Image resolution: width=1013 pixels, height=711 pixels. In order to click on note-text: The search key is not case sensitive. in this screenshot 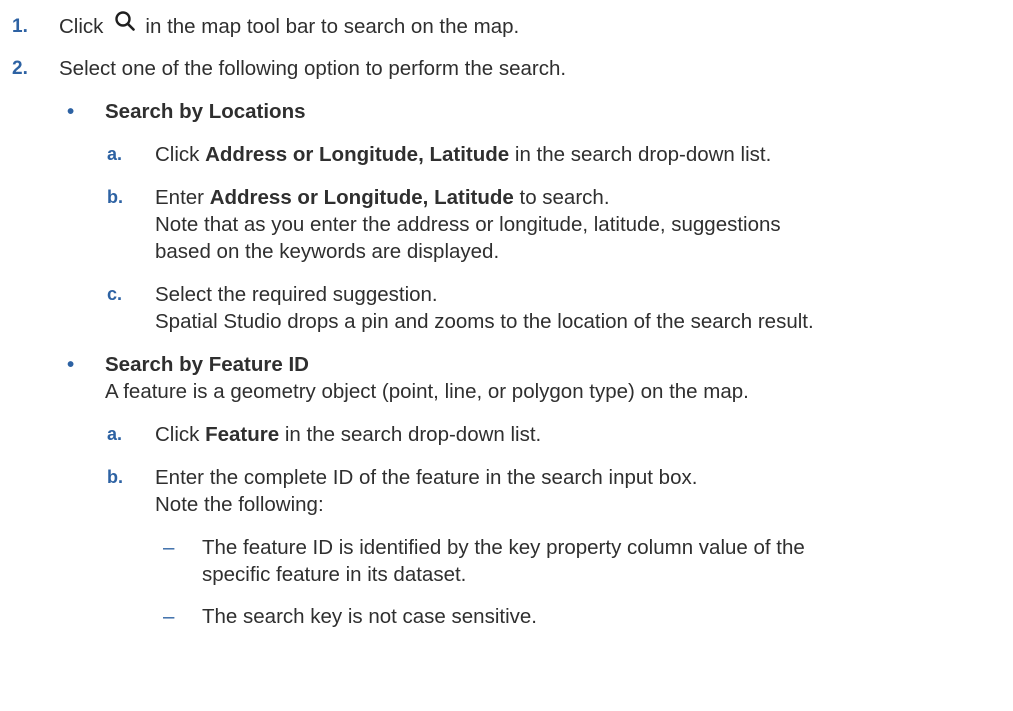, I will do `click(369, 616)`.